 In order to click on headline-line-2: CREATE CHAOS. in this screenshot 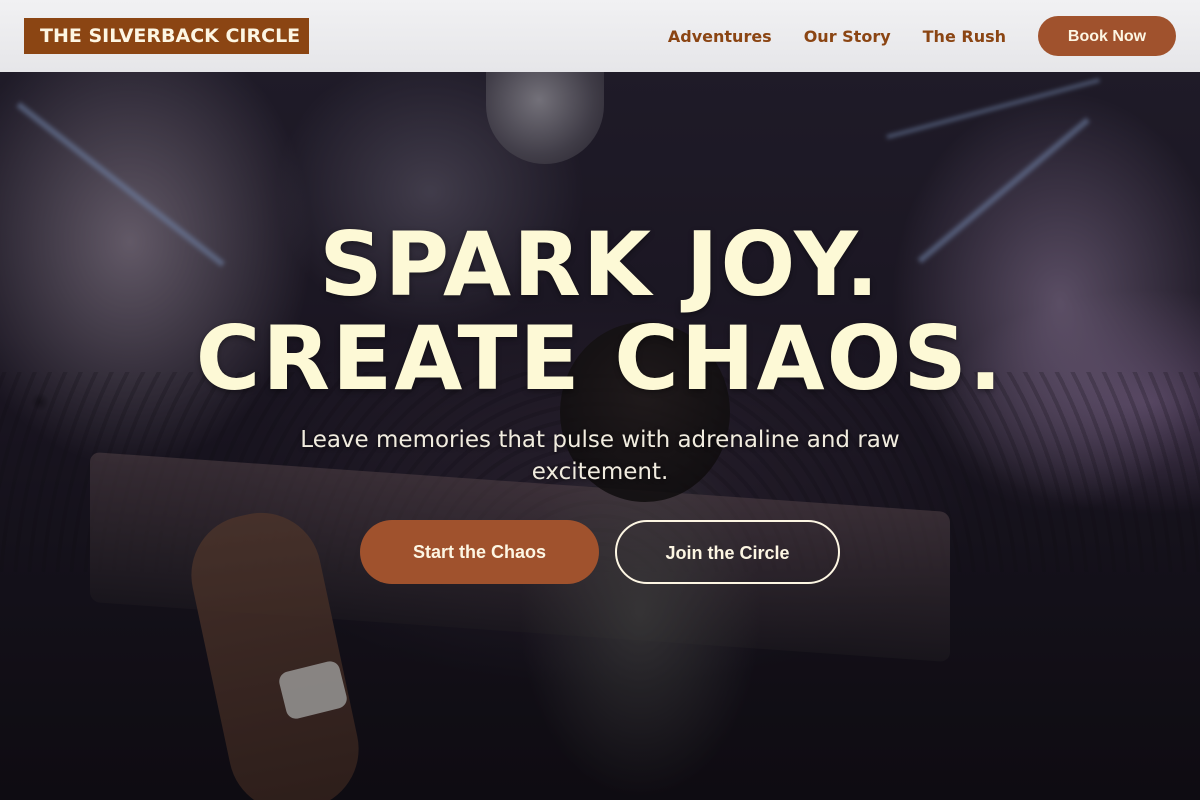, I will do `click(600, 358)`.